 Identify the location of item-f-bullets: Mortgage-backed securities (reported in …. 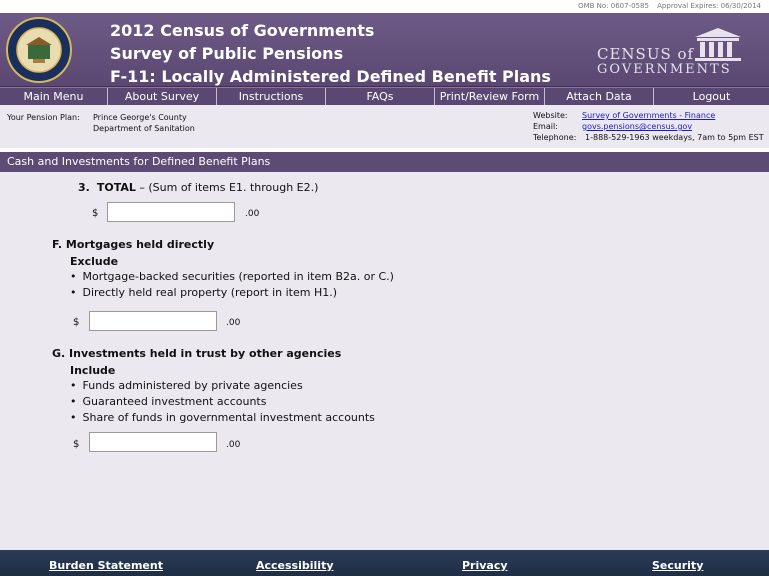
(232, 285).